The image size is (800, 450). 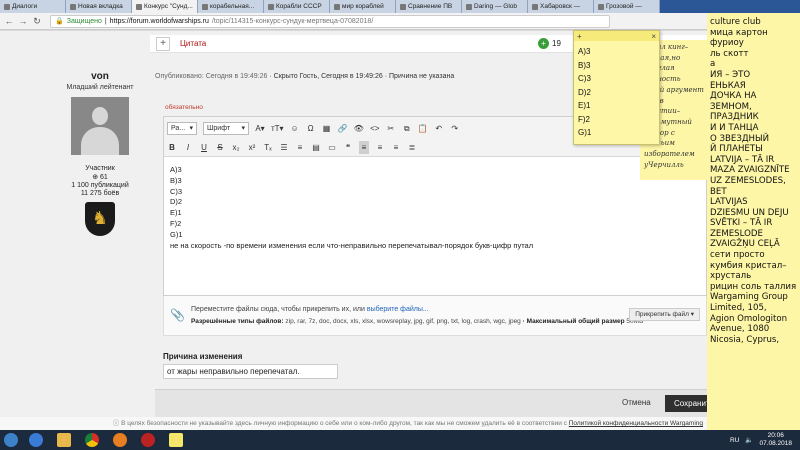 I want to click on sticky-line: B)3, so click(x=584, y=65).